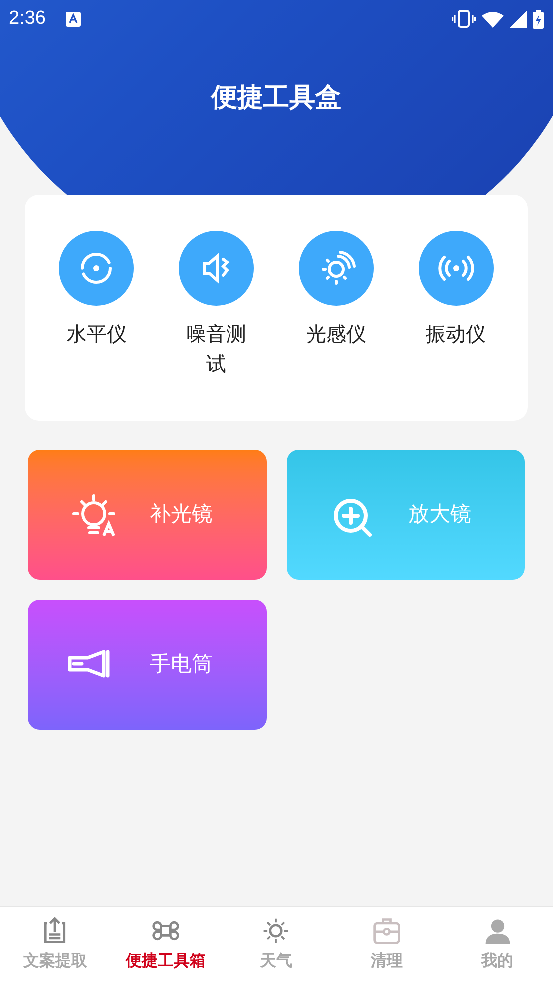 The width and height of the screenshot is (553, 983). I want to click on page-title: 便捷工具盒, so click(277, 97).